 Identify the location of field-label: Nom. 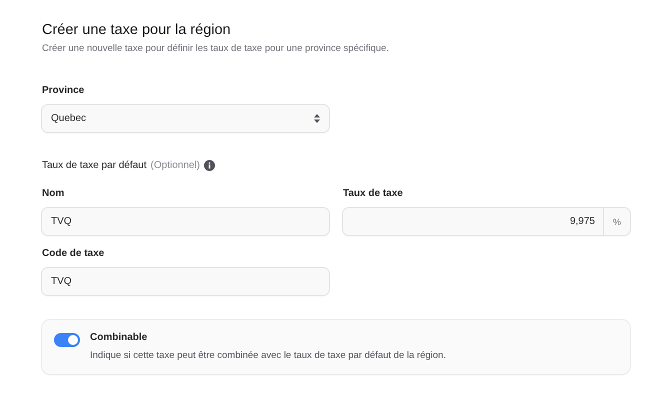
(53, 193).